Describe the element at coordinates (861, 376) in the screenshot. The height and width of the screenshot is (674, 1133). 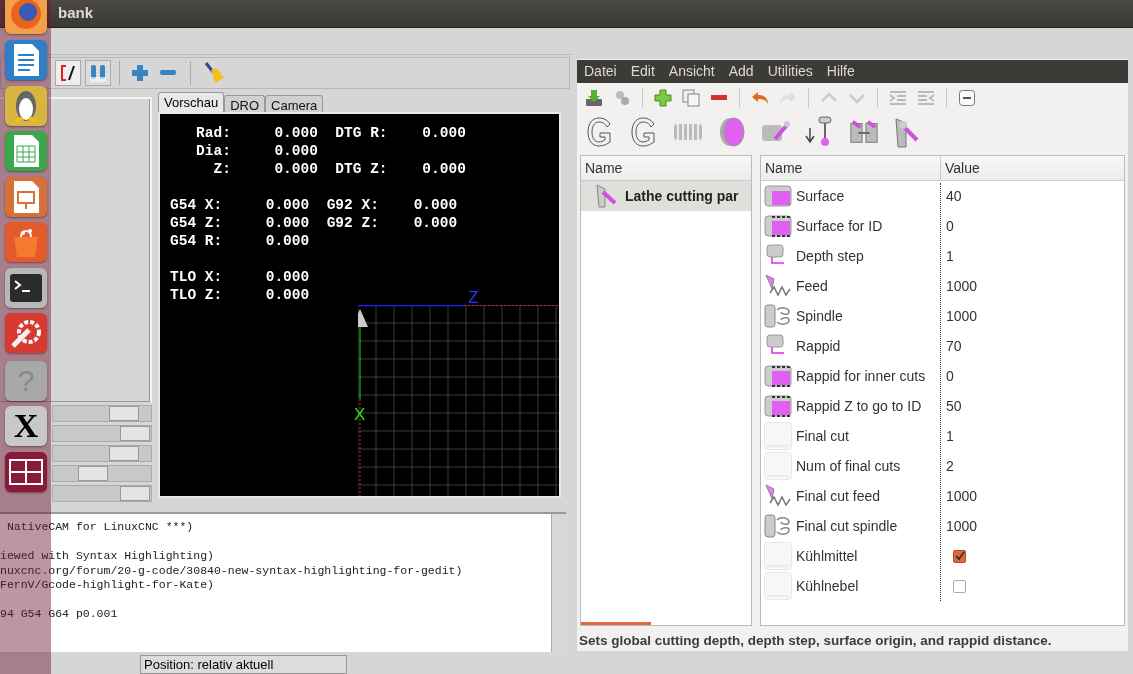
I see `parameter-name: Rappid for inner cuts` at that location.